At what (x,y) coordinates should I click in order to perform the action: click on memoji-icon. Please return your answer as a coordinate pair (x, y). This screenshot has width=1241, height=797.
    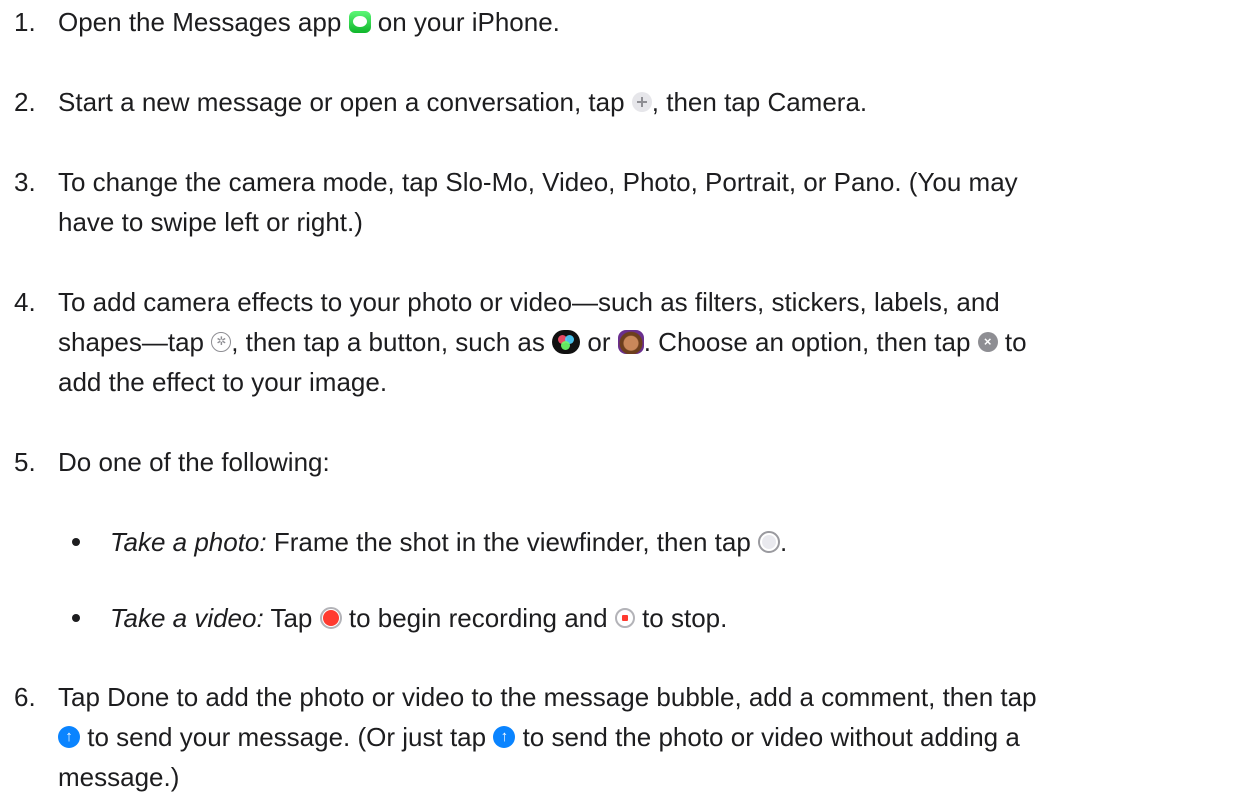
    Looking at the image, I should click on (630, 342).